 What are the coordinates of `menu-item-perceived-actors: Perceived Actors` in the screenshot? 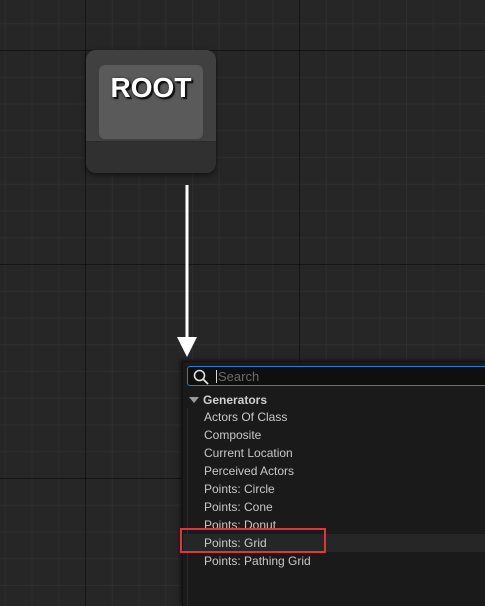 It's located at (334, 471).